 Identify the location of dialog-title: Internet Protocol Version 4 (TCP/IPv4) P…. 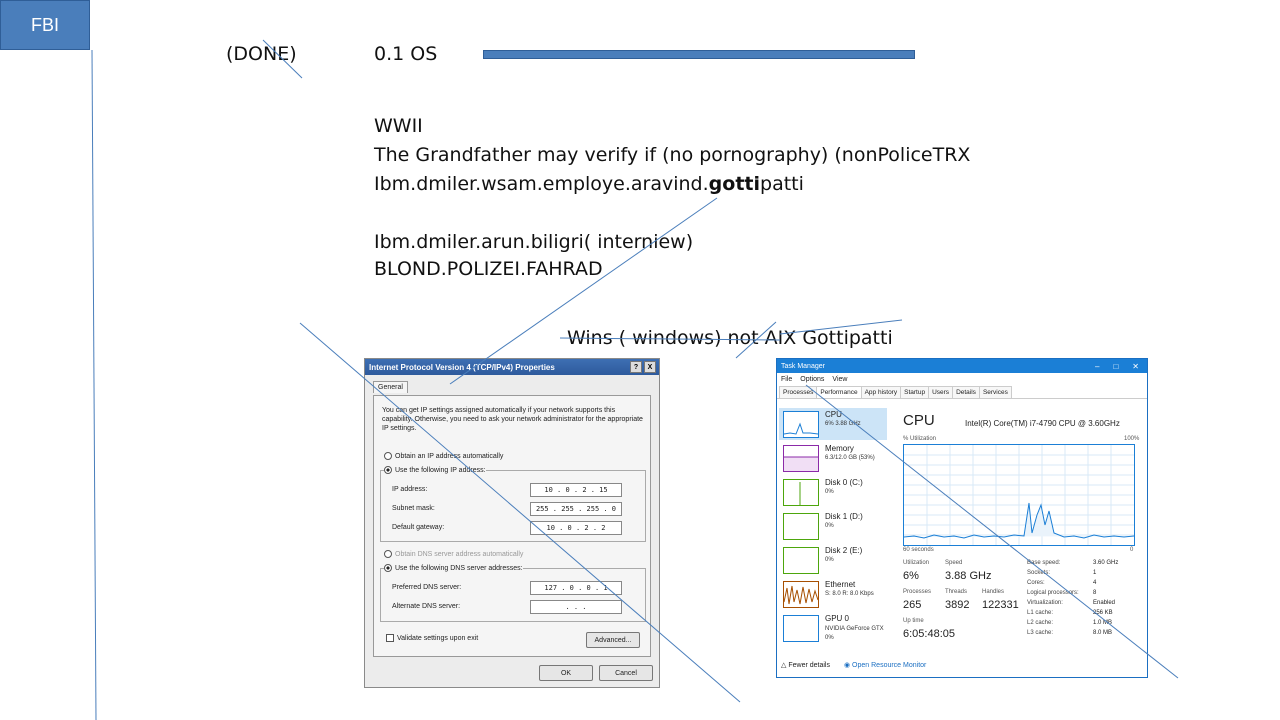
(462, 367).